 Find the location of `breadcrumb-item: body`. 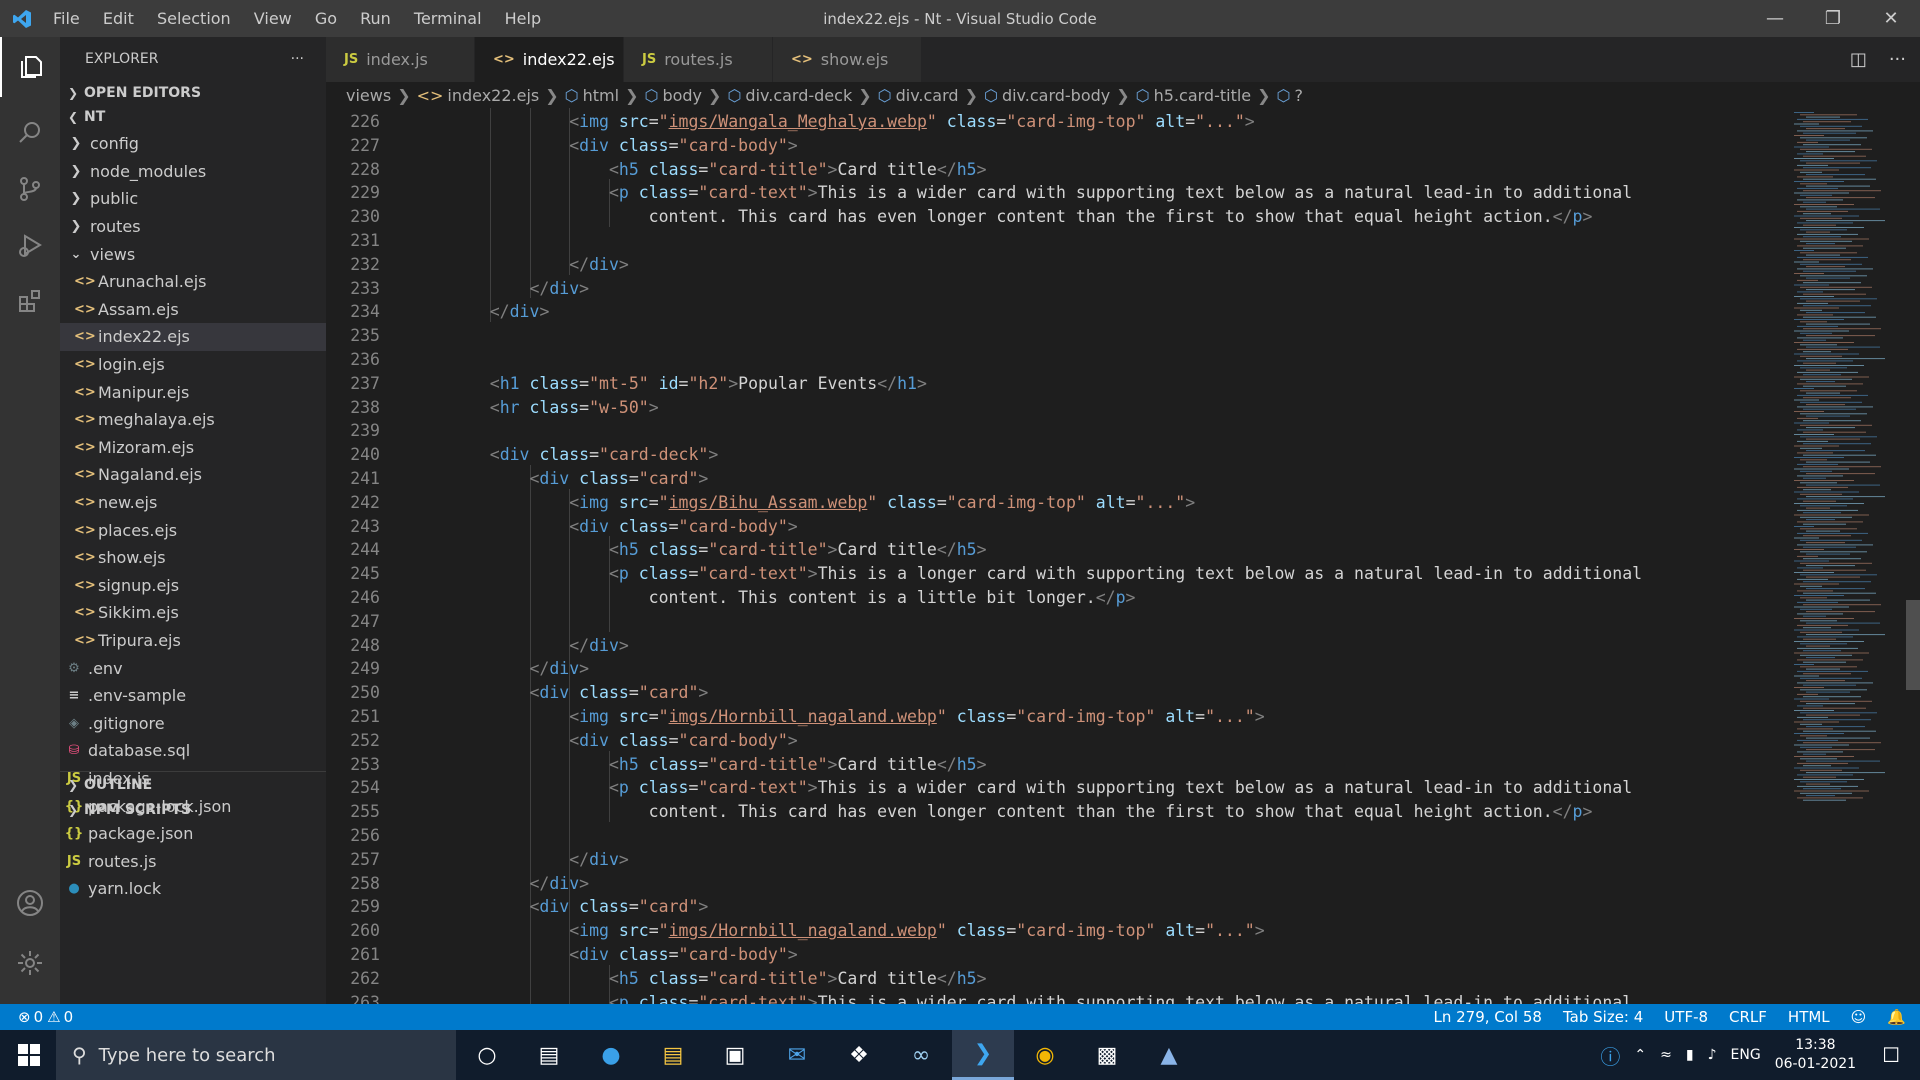

breadcrumb-item: body is located at coordinates (682, 95).